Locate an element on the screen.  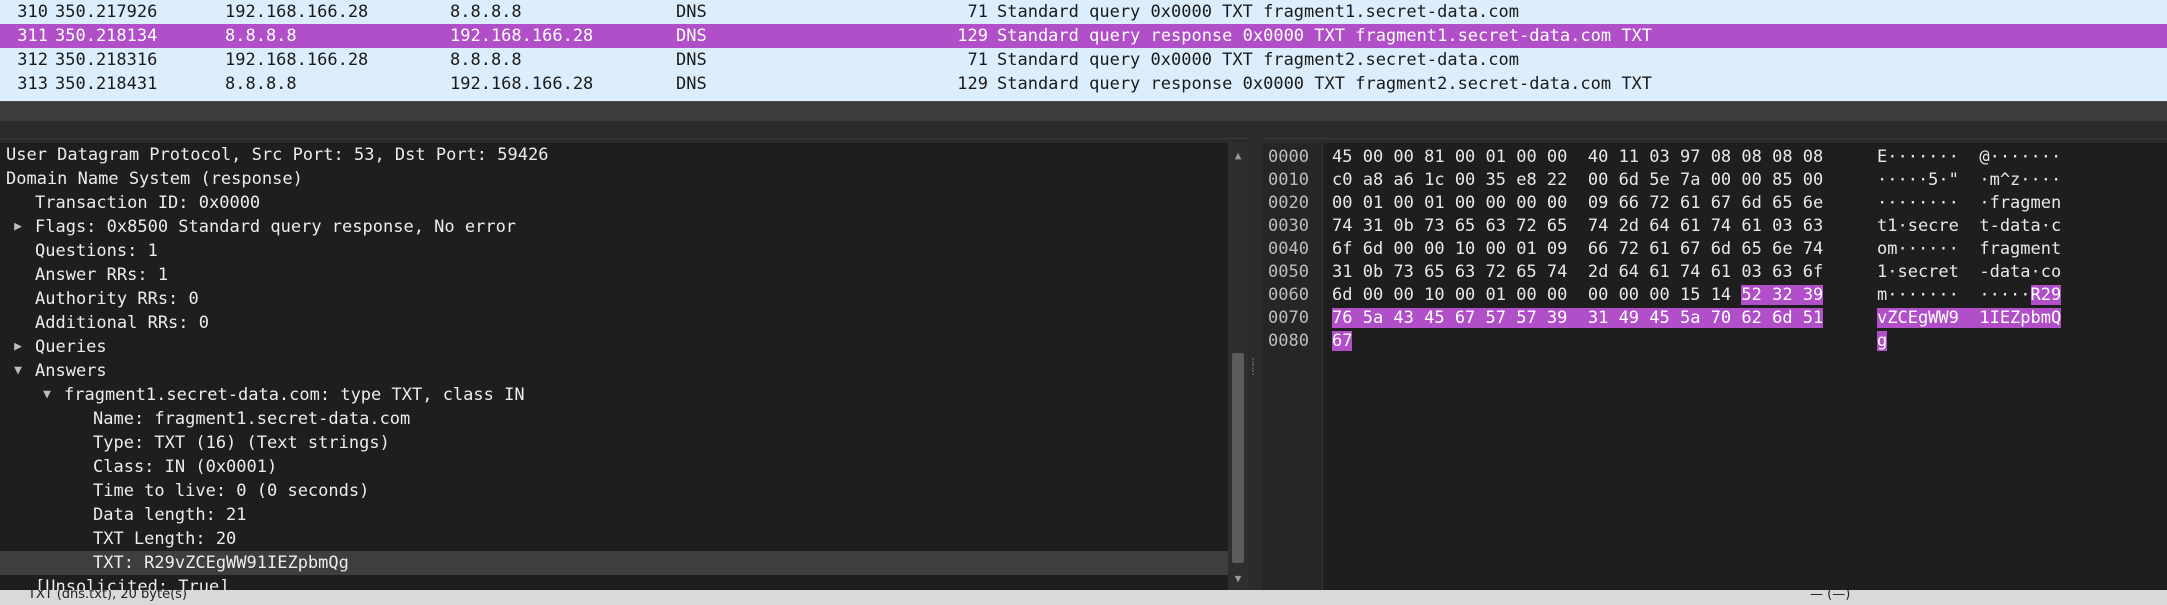
status-field-right: — (—) is located at coordinates (1830, 596).